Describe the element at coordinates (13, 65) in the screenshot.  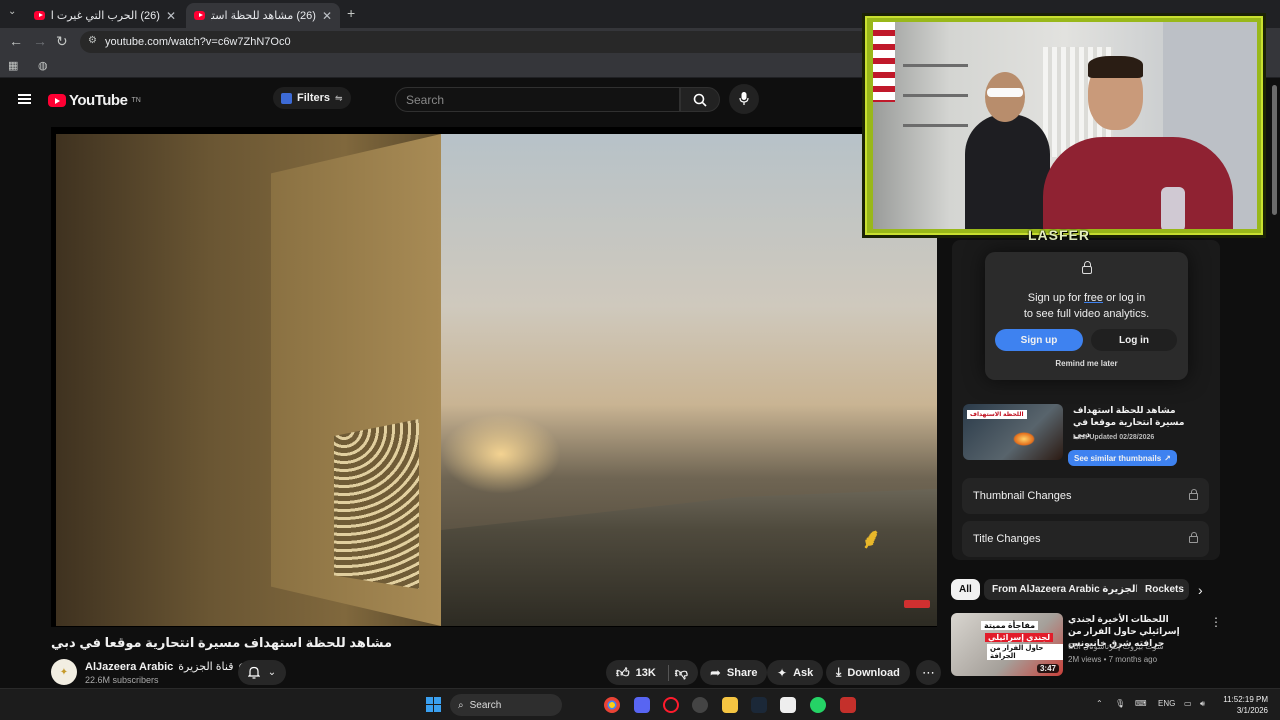
I see `apps-grid-icon: ▦` at that location.